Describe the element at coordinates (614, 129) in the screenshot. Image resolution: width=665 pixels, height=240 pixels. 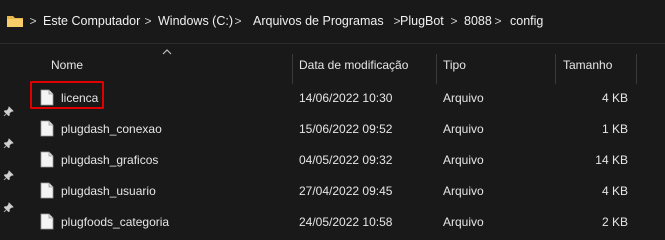
I see `file-size: 1 KB` at that location.